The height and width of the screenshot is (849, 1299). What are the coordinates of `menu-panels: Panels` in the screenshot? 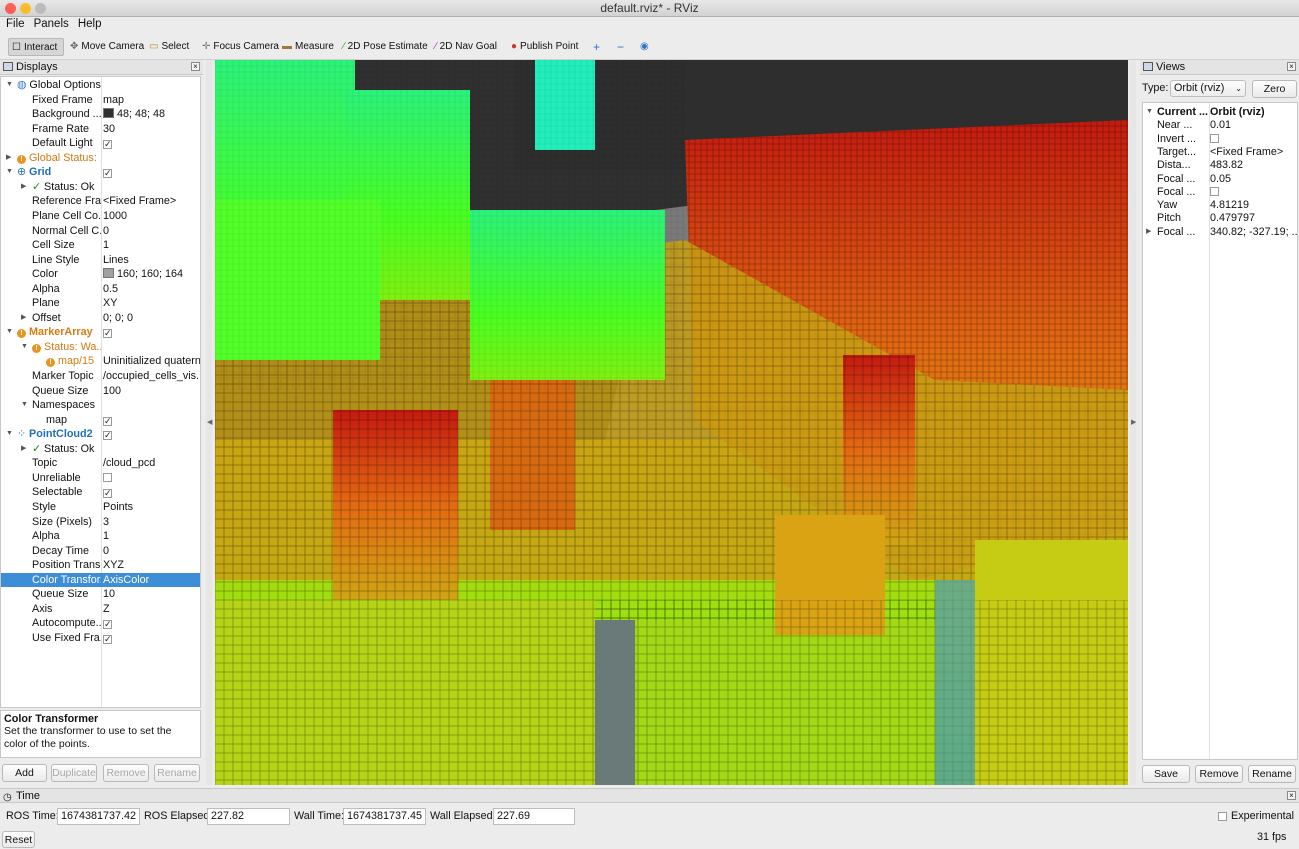 It's located at (48, 23).